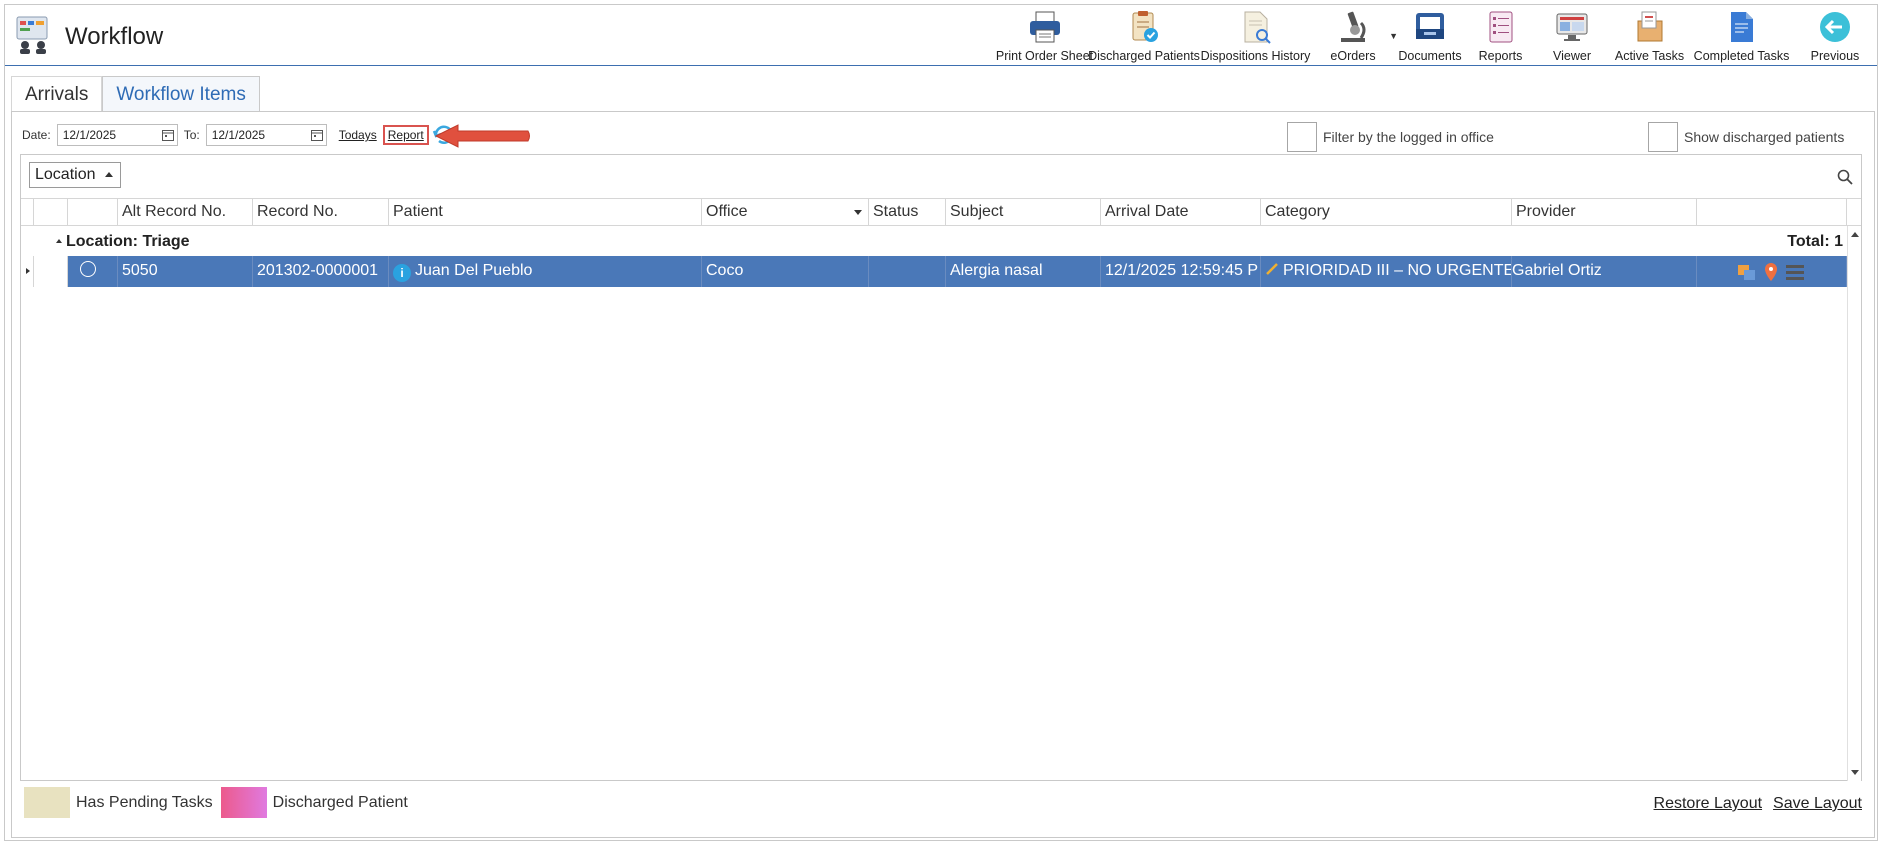  What do you see at coordinates (1741, 56) in the screenshot?
I see `completed-tasks-label: Completed Tasks` at bounding box center [1741, 56].